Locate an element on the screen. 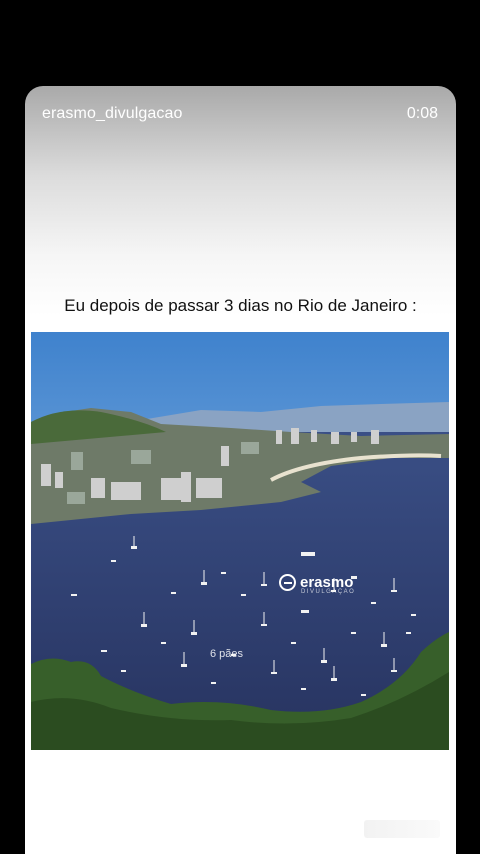 The height and width of the screenshot is (854, 480). overlay-text: 6 pães is located at coordinates (227, 654).